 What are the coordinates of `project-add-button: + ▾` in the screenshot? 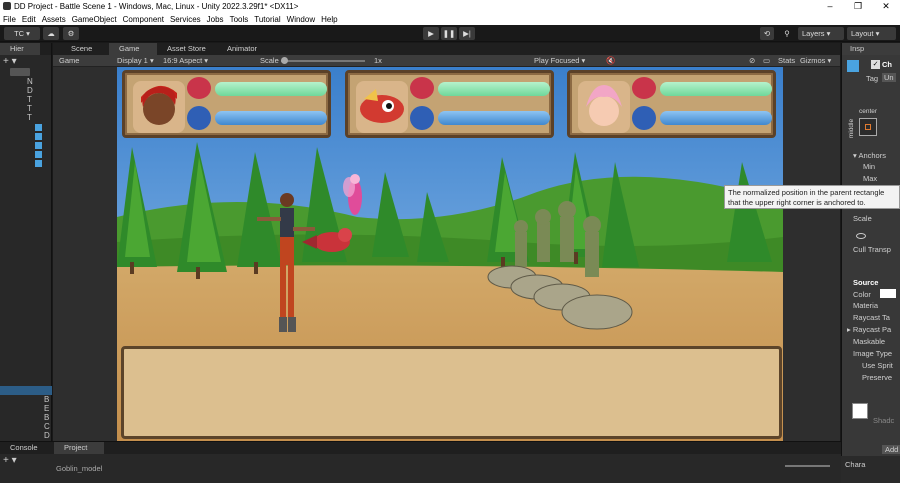 It's located at (10, 460).